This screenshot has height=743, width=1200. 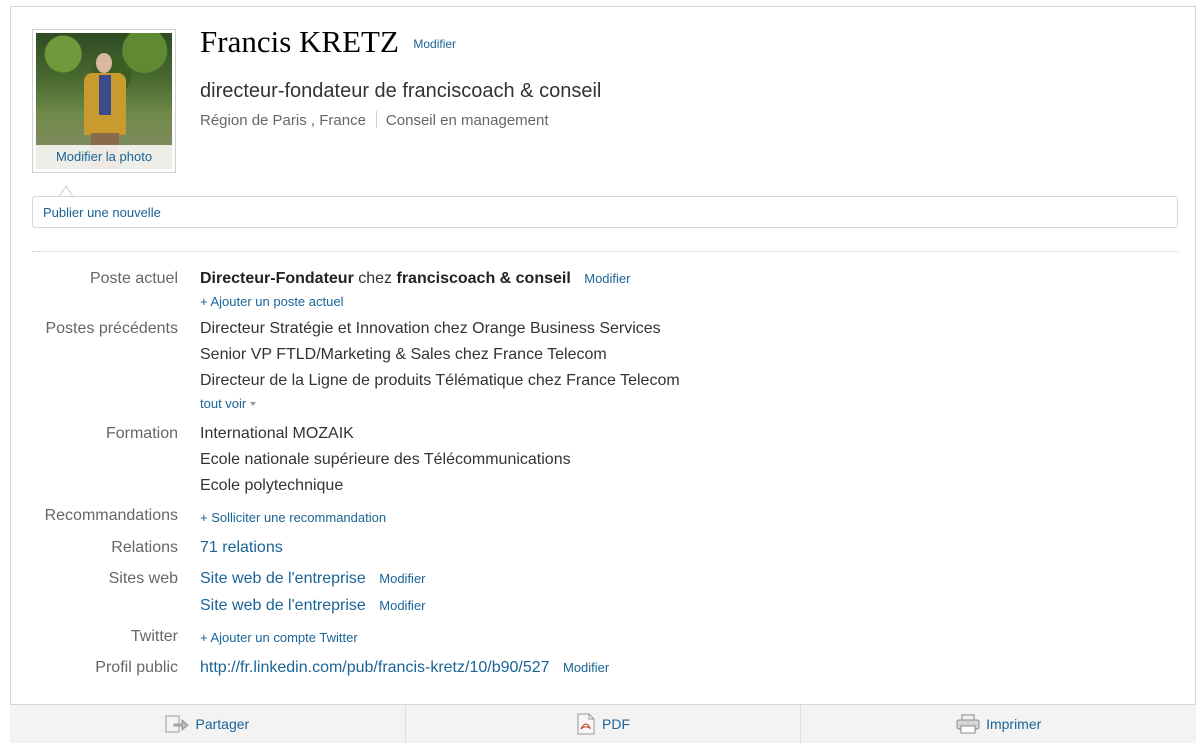 What do you see at coordinates (586, 667) in the screenshot?
I see `edit-public-profile-link: Modifier` at bounding box center [586, 667].